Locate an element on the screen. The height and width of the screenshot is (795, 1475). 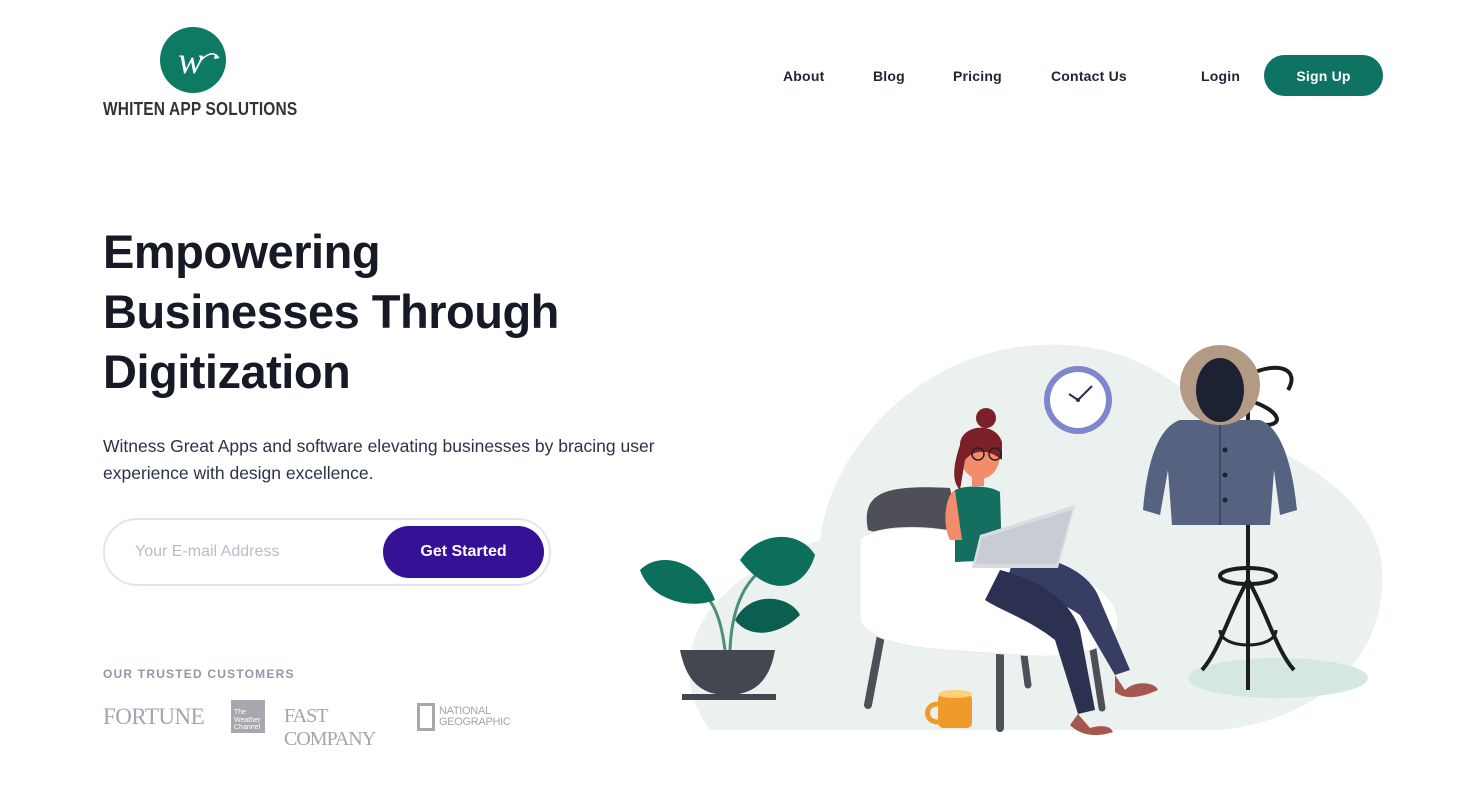
nav-about: About is located at coordinates (803, 76).